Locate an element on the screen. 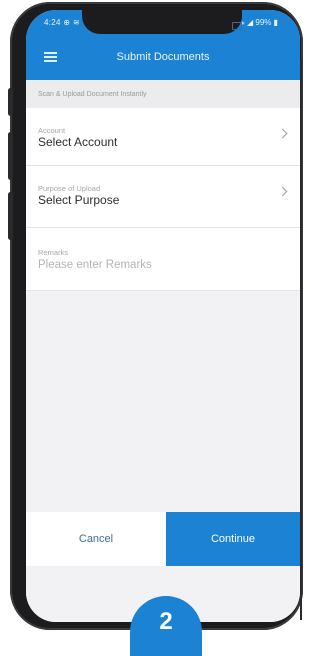 The width and height of the screenshot is (320, 656). app-bar: Submit Documents is located at coordinates (163, 58).